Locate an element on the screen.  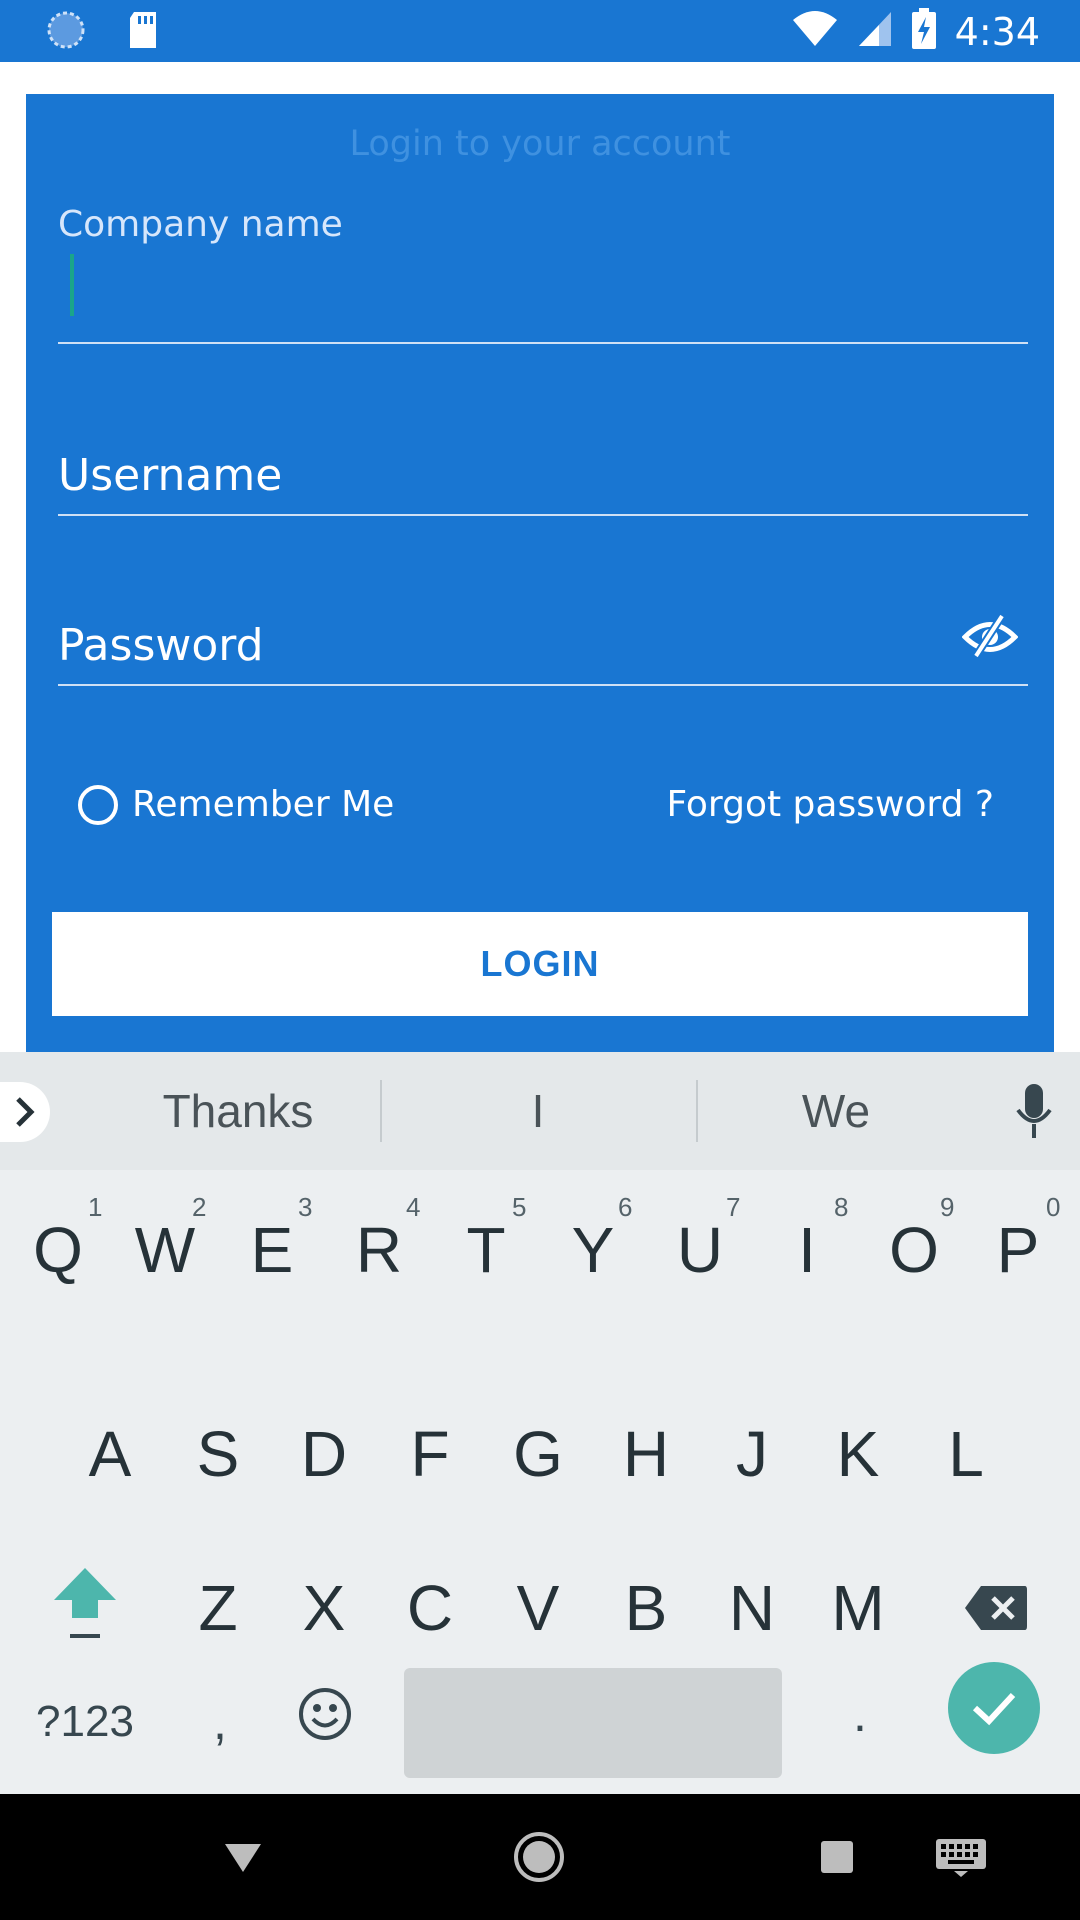
checkmark-icon is located at coordinates (994, 1709).